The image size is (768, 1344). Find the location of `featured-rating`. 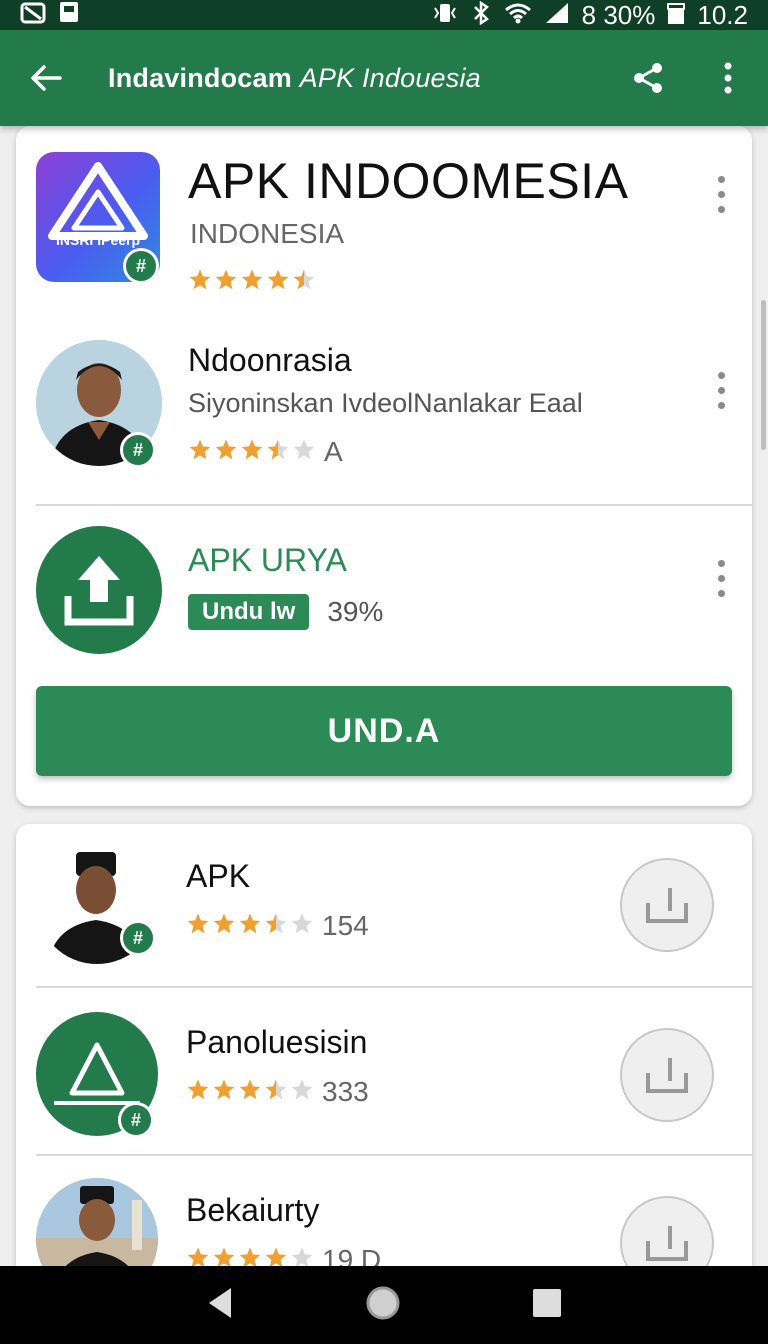

featured-rating is located at coordinates (252, 282).